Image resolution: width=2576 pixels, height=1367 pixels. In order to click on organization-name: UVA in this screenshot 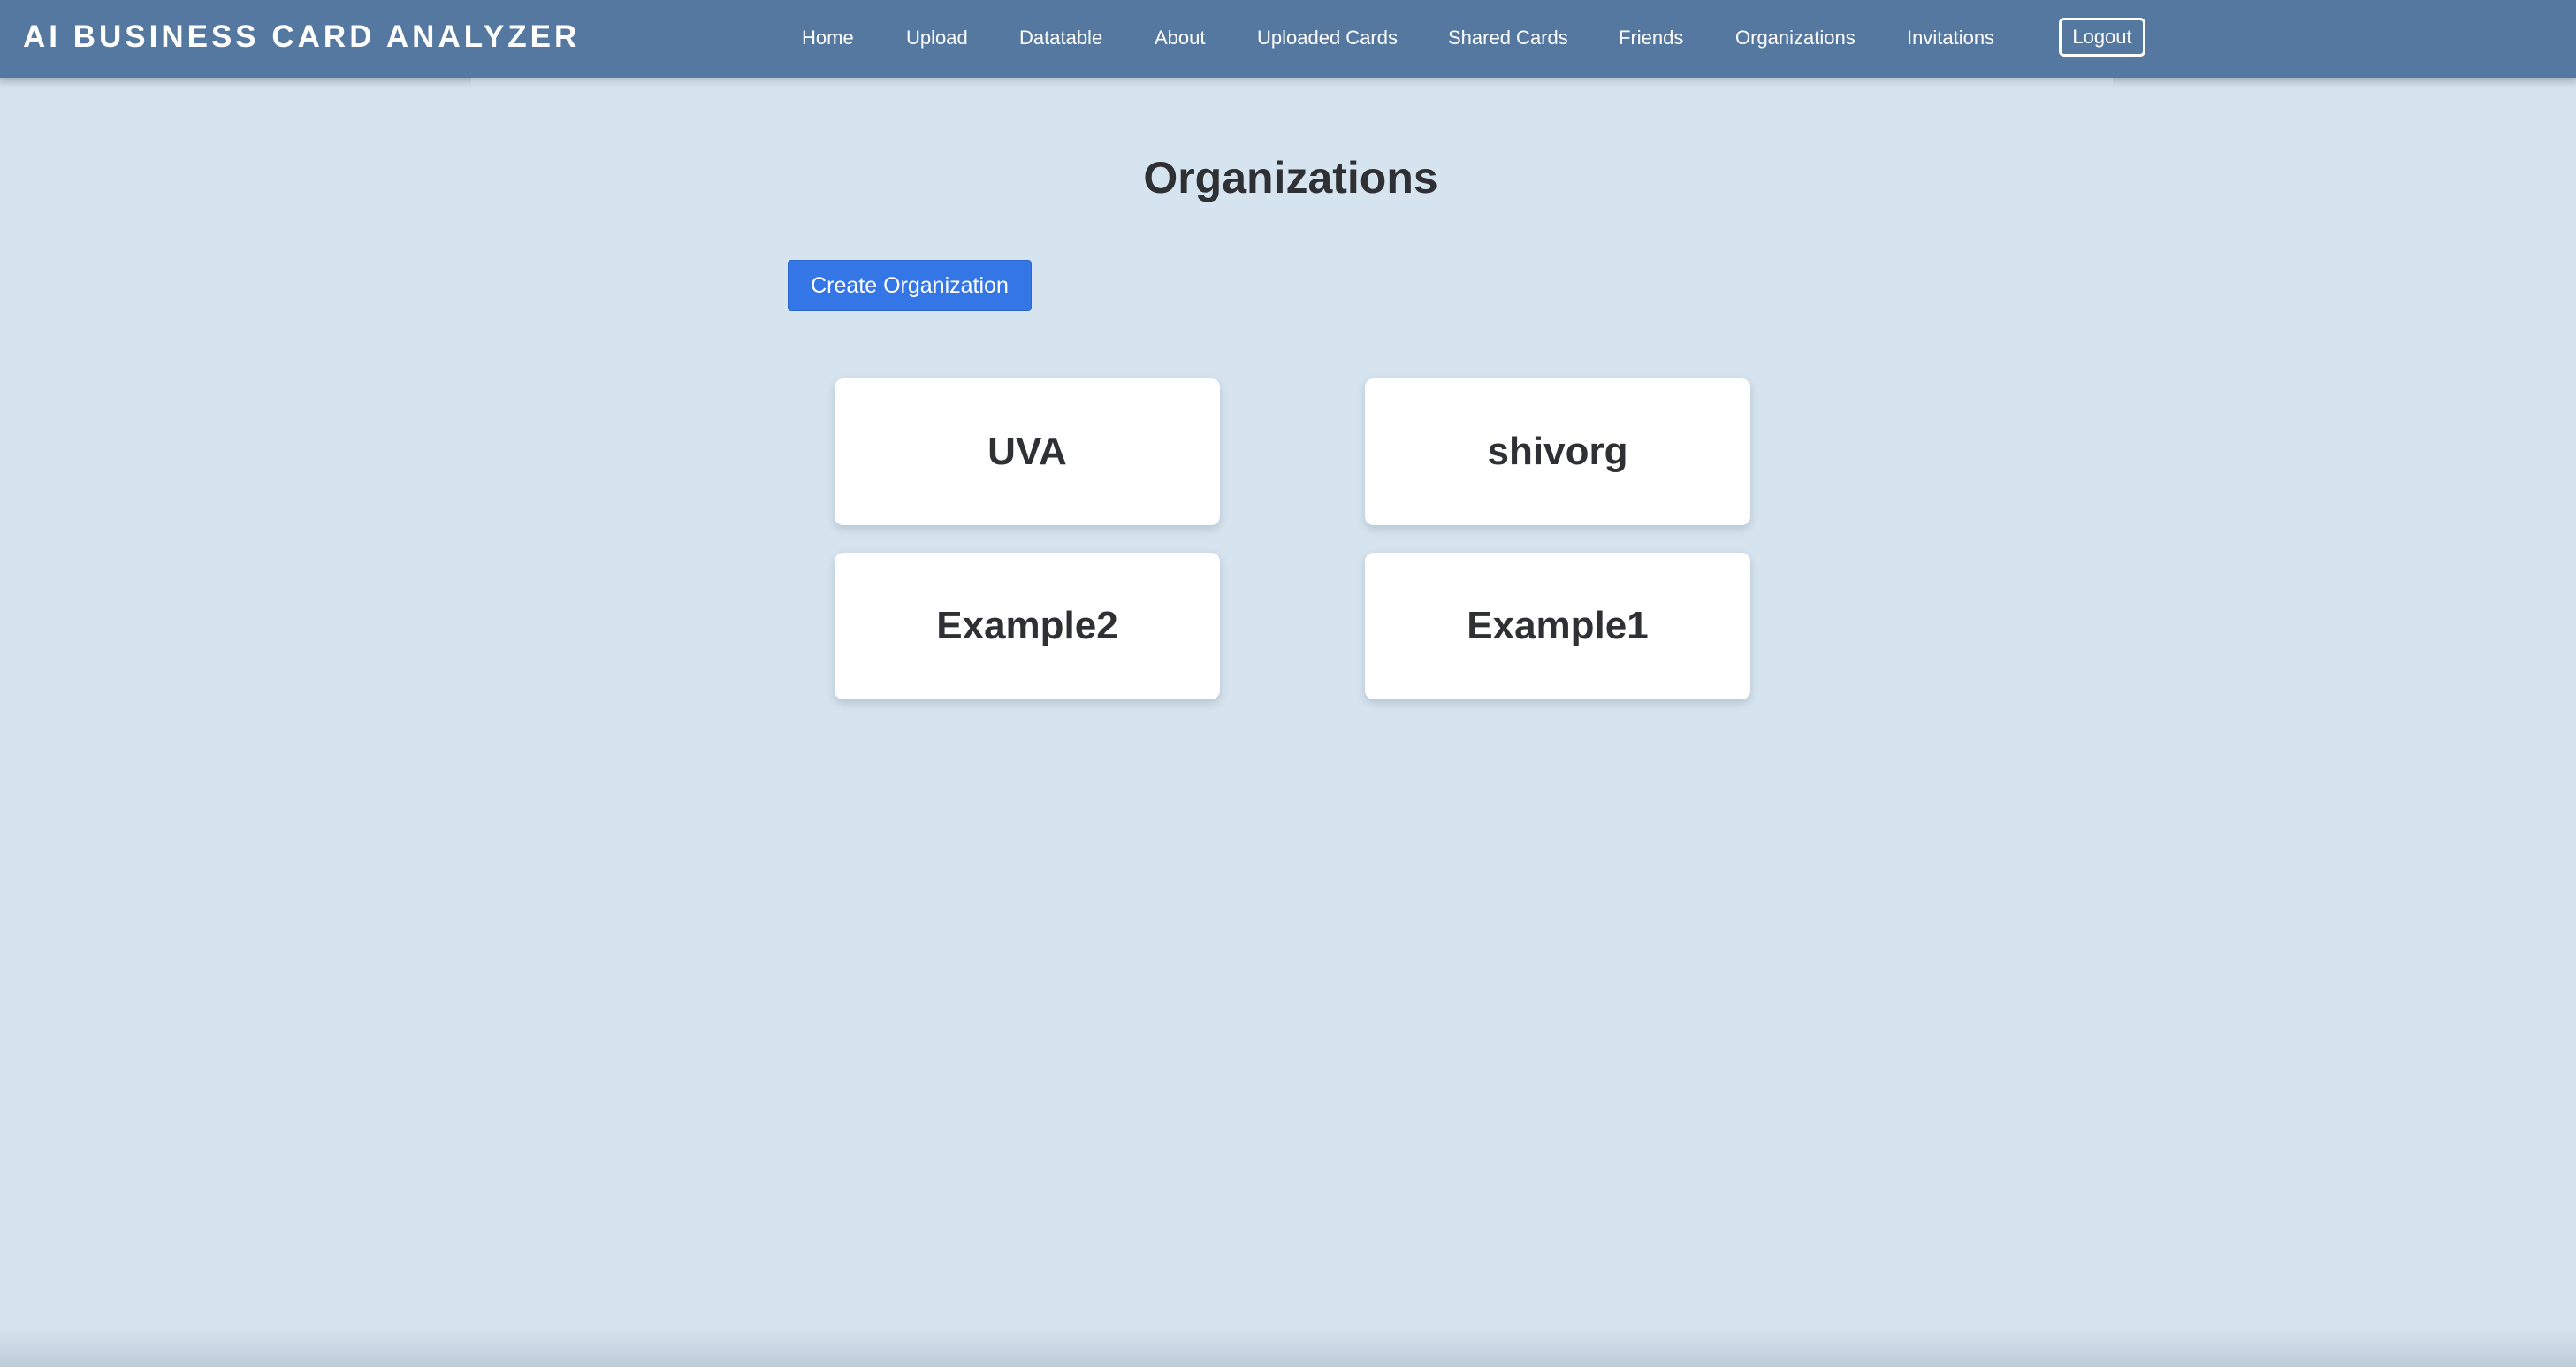, I will do `click(1027, 451)`.